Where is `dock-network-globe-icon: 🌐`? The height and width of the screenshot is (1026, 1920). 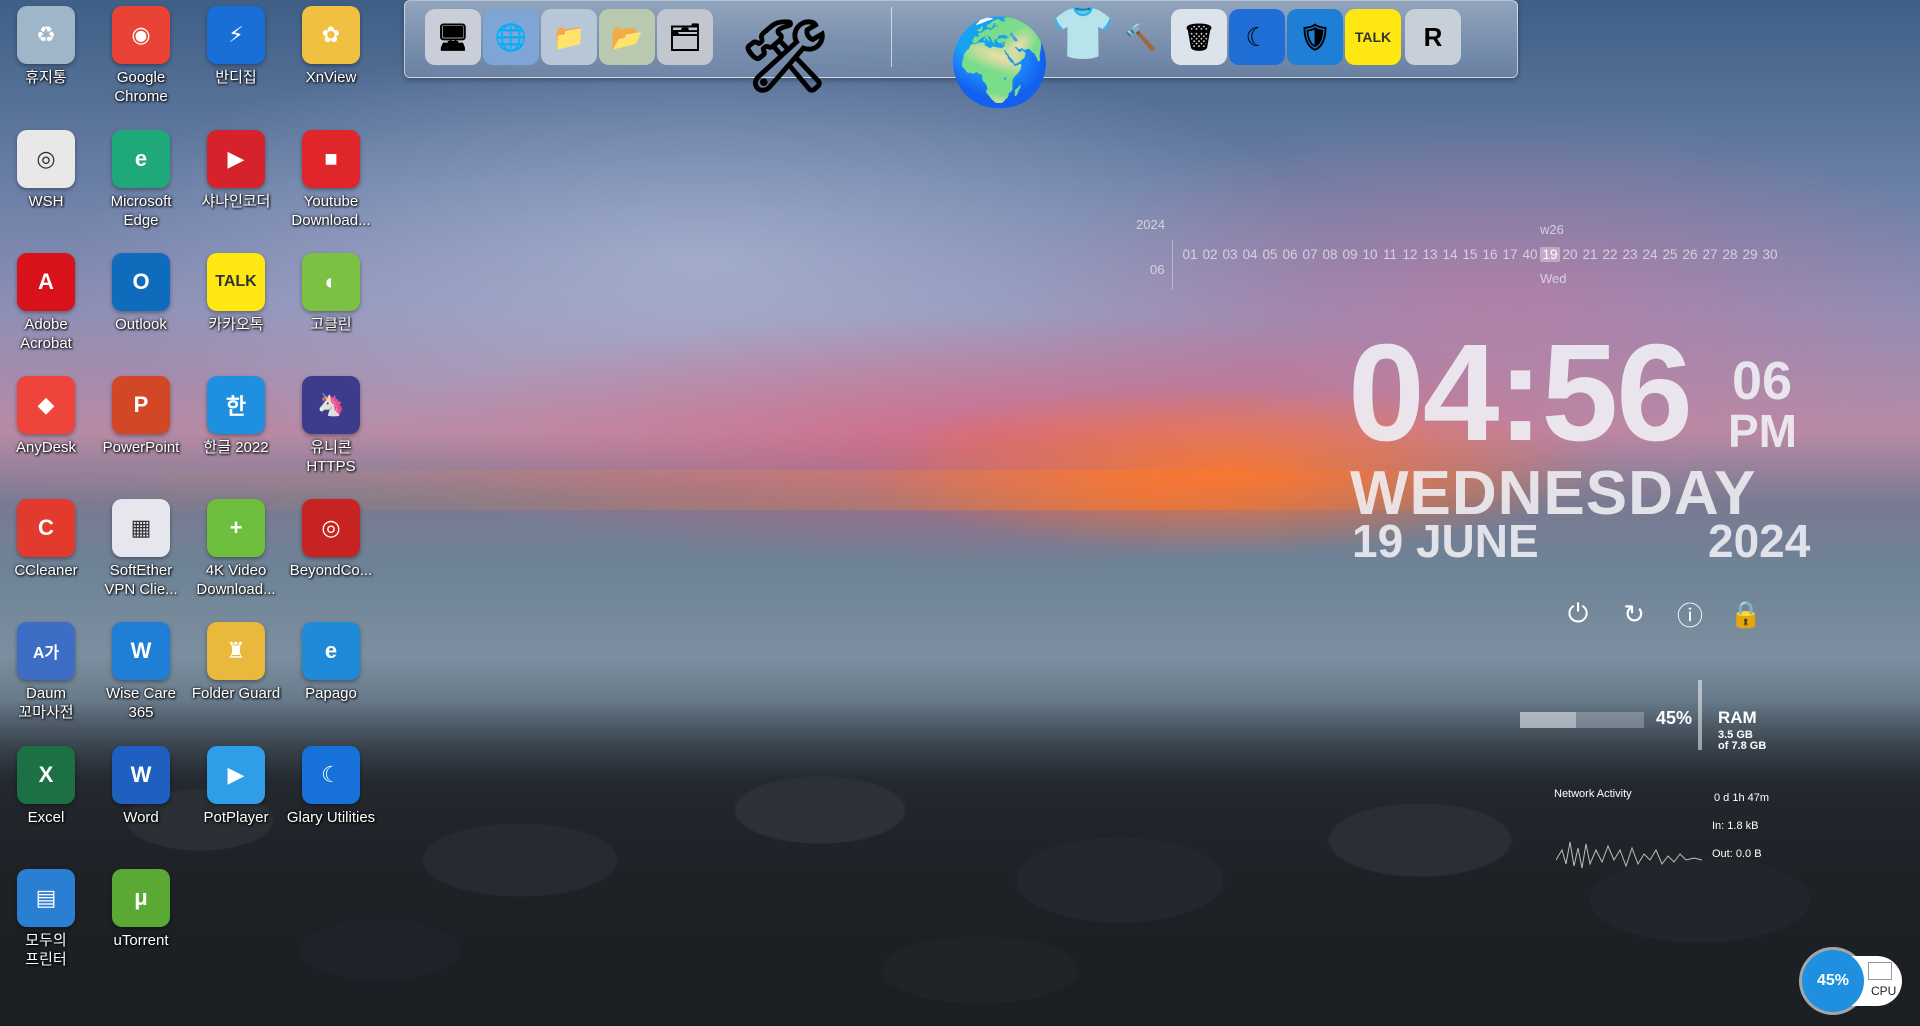 dock-network-globe-icon: 🌐 is located at coordinates (511, 37).